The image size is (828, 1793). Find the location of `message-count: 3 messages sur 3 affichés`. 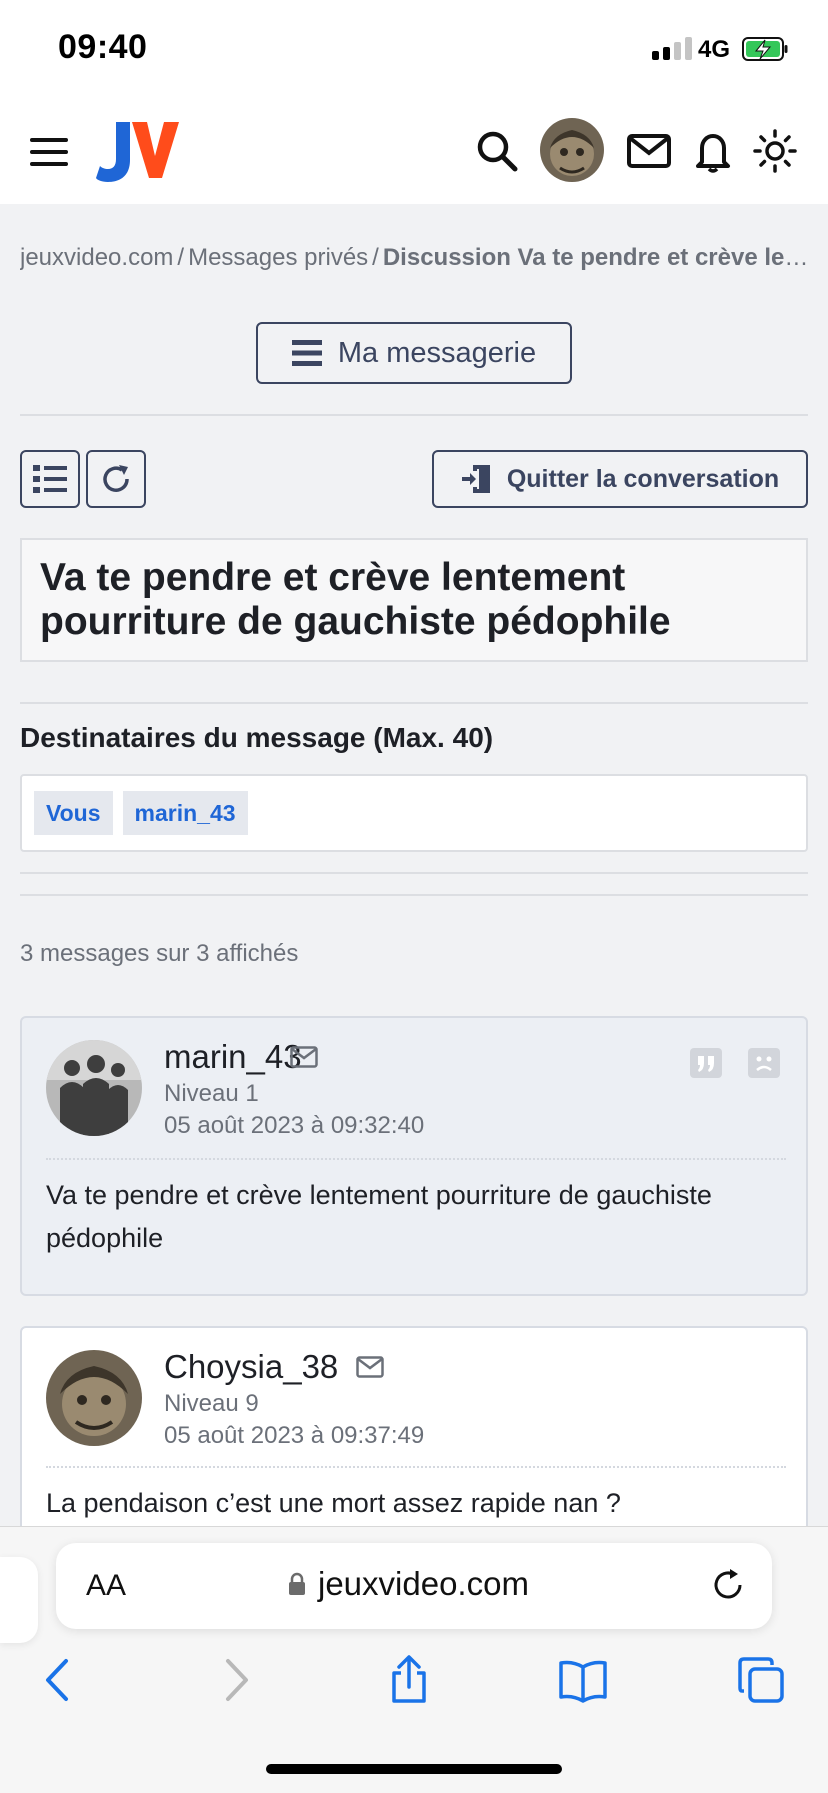

message-count: 3 messages sur 3 affichés is located at coordinates (159, 953).